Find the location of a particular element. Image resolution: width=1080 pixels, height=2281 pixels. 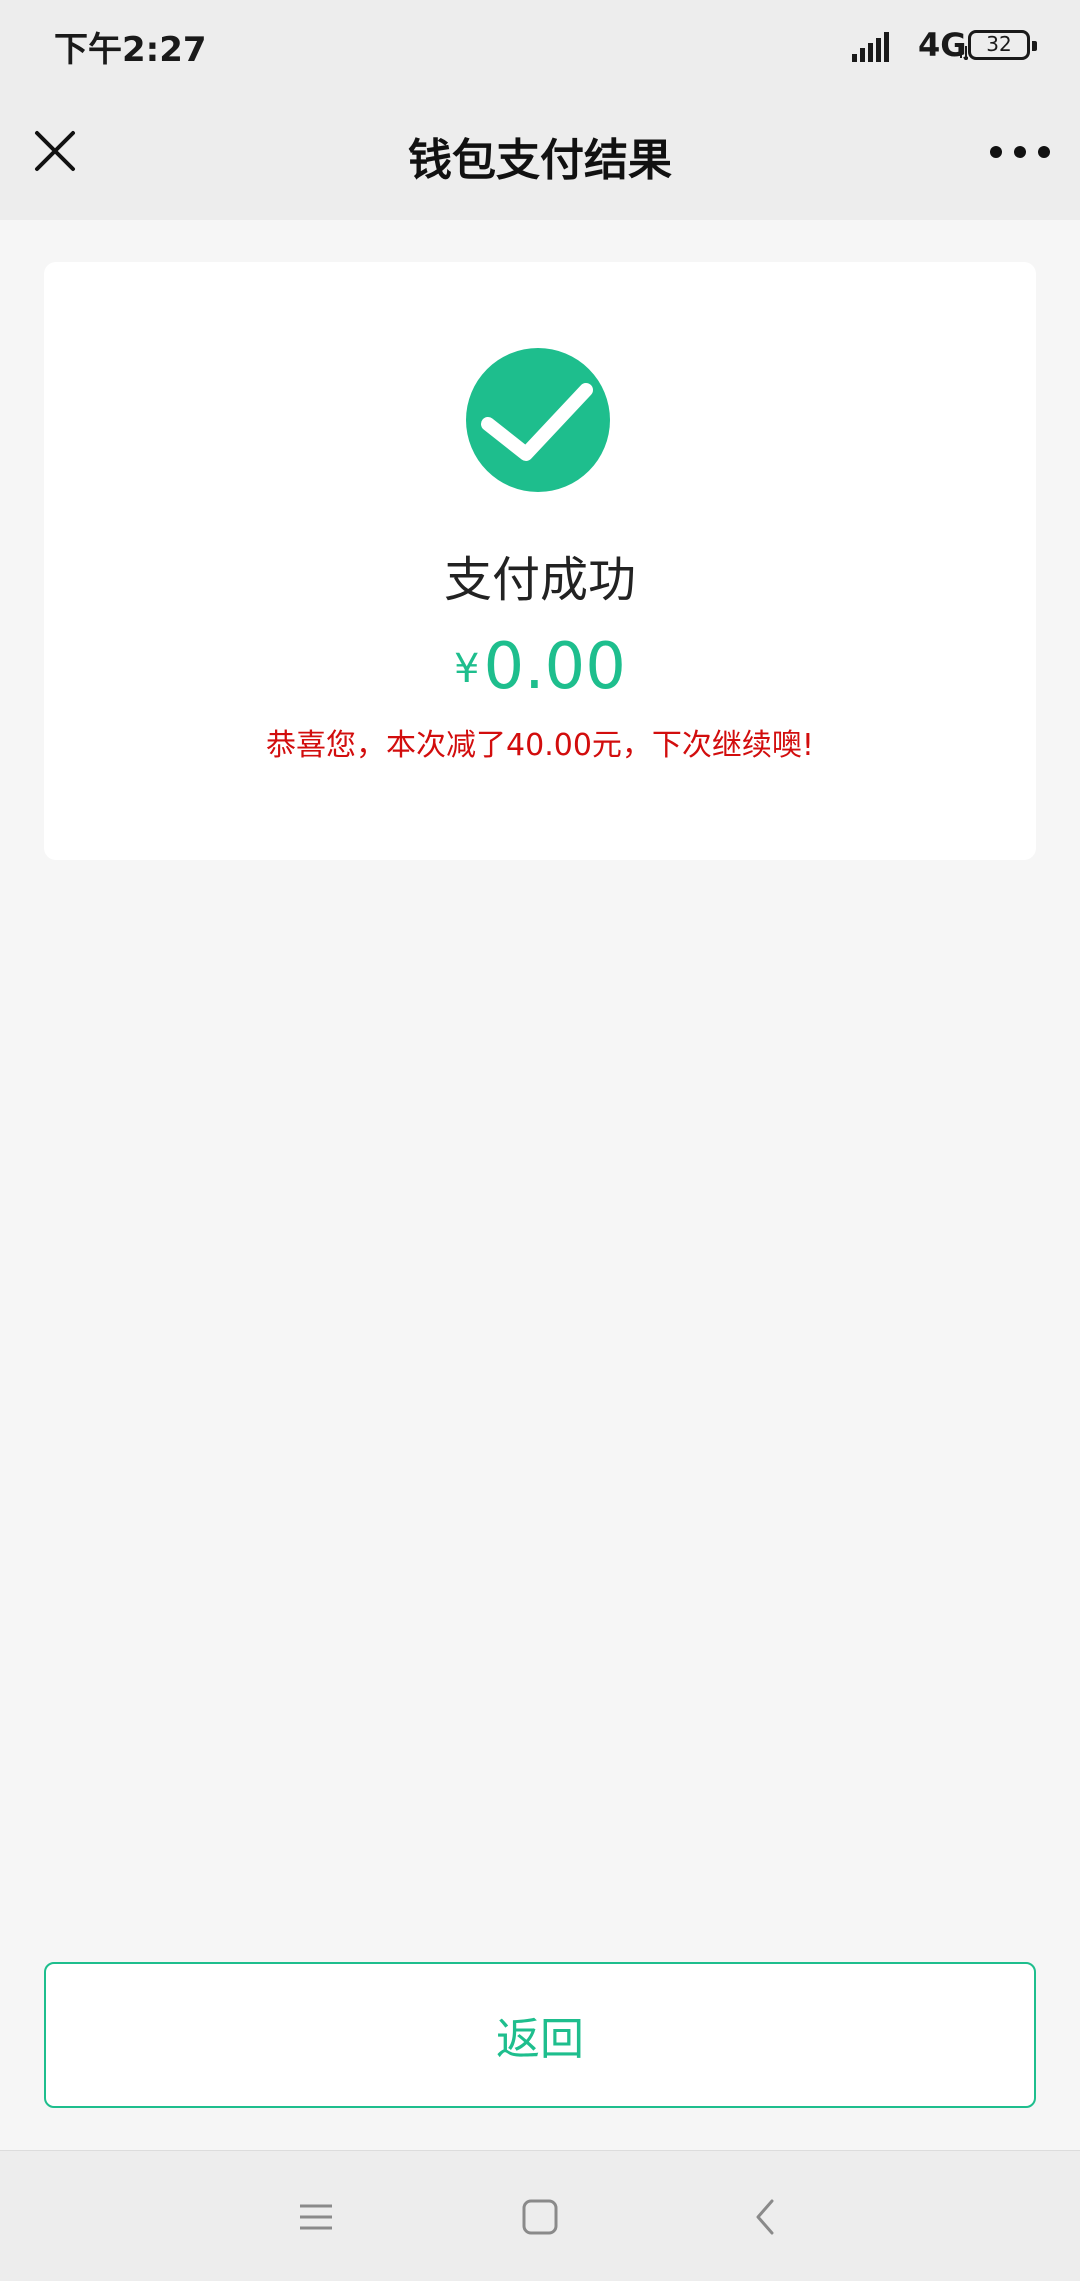

menu-icon is located at coordinates (316, 2217).